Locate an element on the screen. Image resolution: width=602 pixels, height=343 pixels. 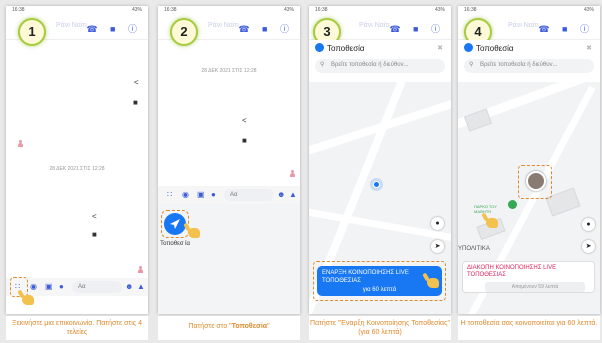
remaining-time: Απομένουν 59 λεπτά is located at coordinates (535, 287).